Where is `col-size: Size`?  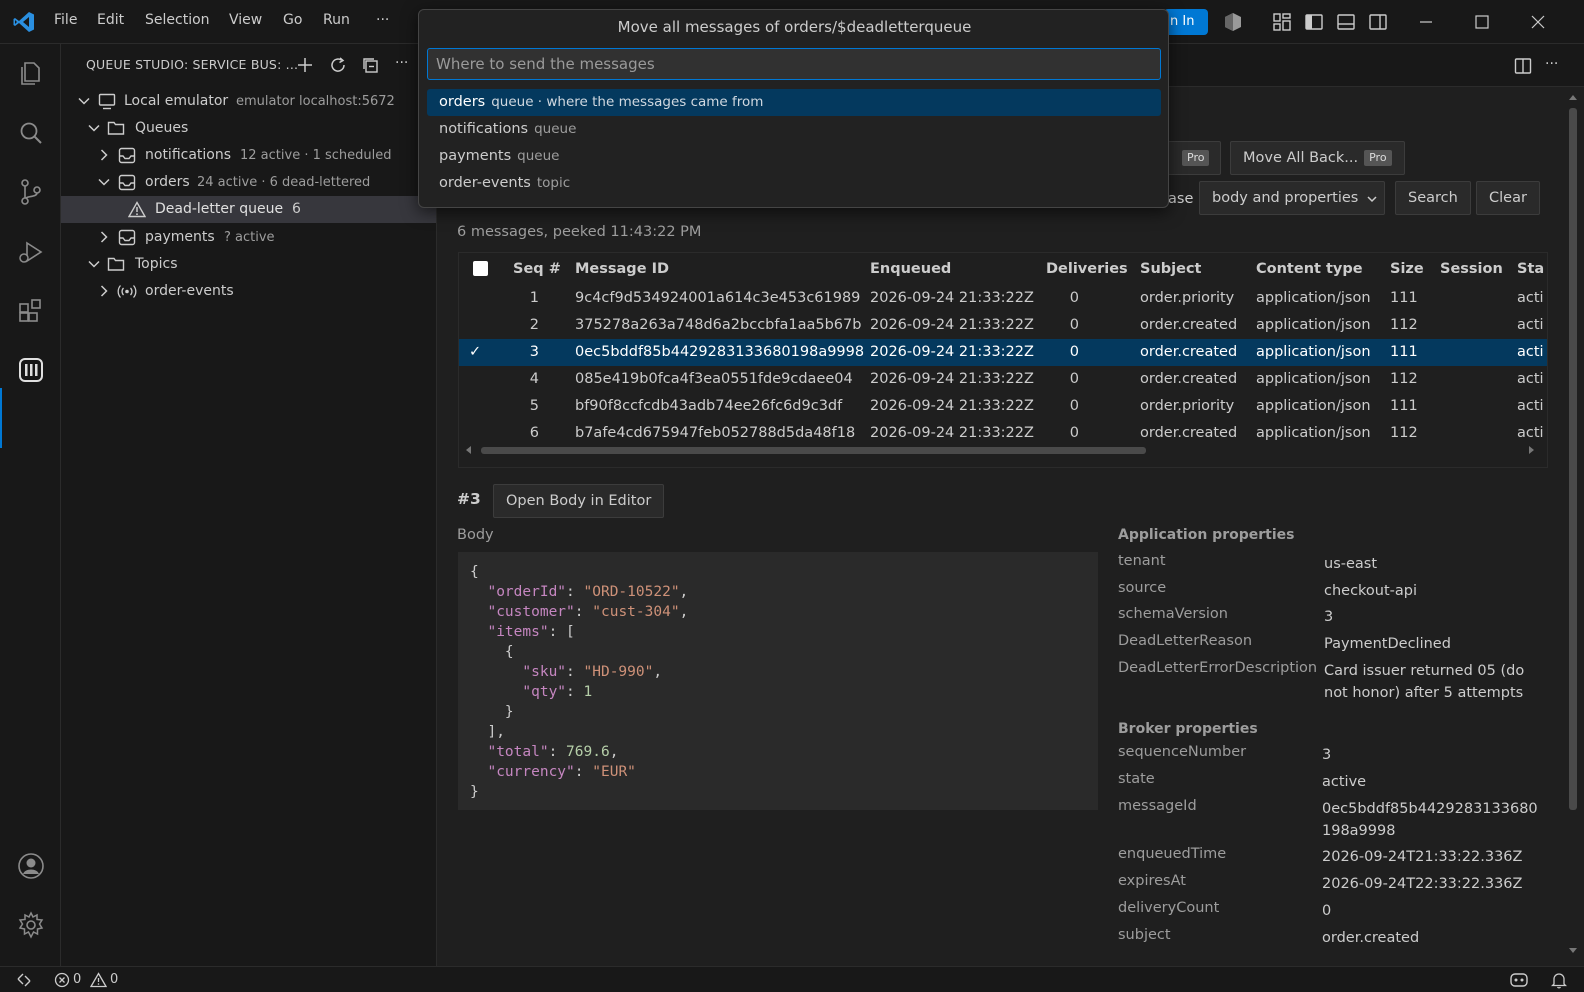
col-size: Size is located at coordinates (1407, 269).